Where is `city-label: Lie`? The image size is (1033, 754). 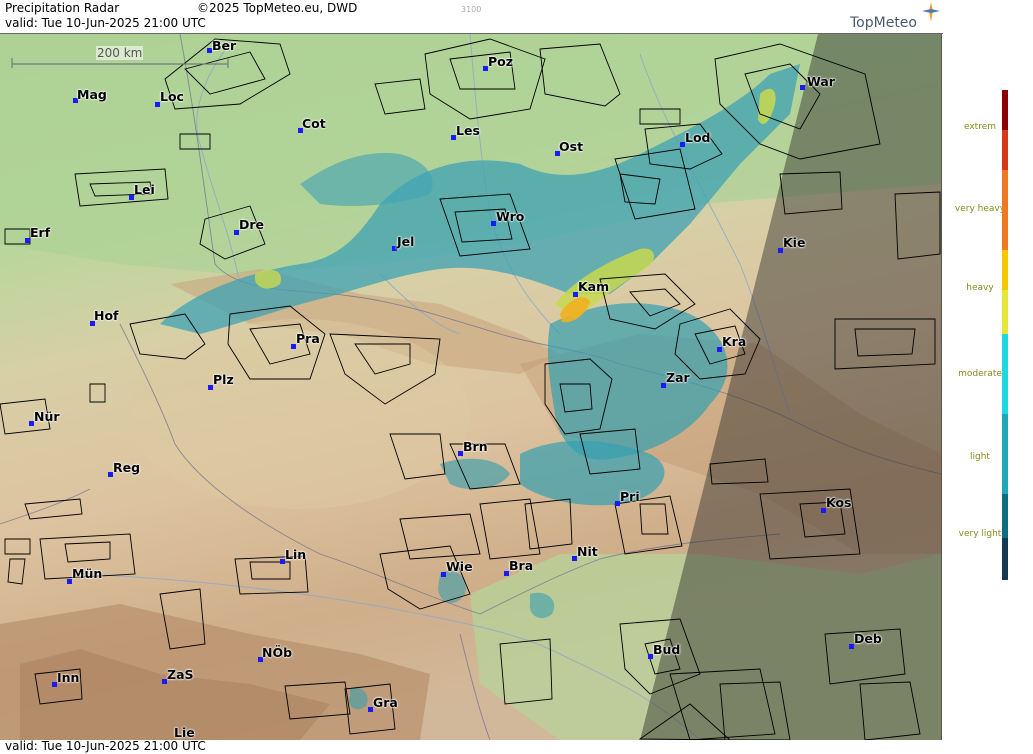 city-label: Lie is located at coordinates (184, 732).